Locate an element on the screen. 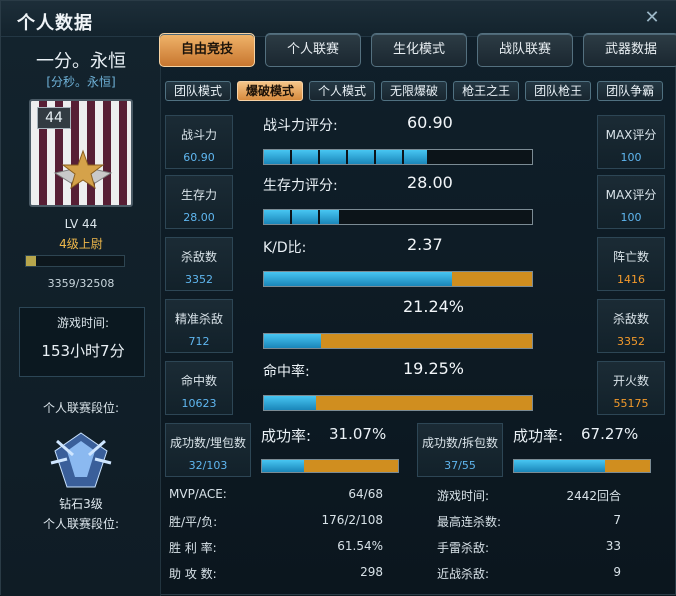 This screenshot has height=596, width=676. tab-biochemical-mode: 生化模式 is located at coordinates (419, 50).